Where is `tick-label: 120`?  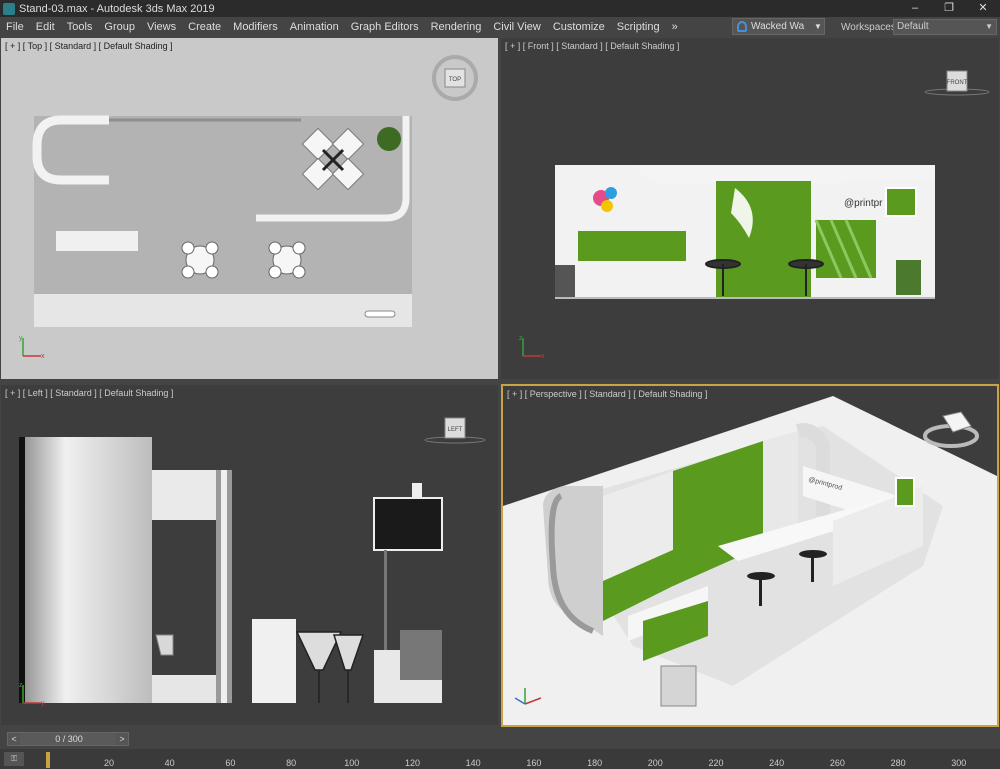 tick-label: 120 is located at coordinates (412, 763).